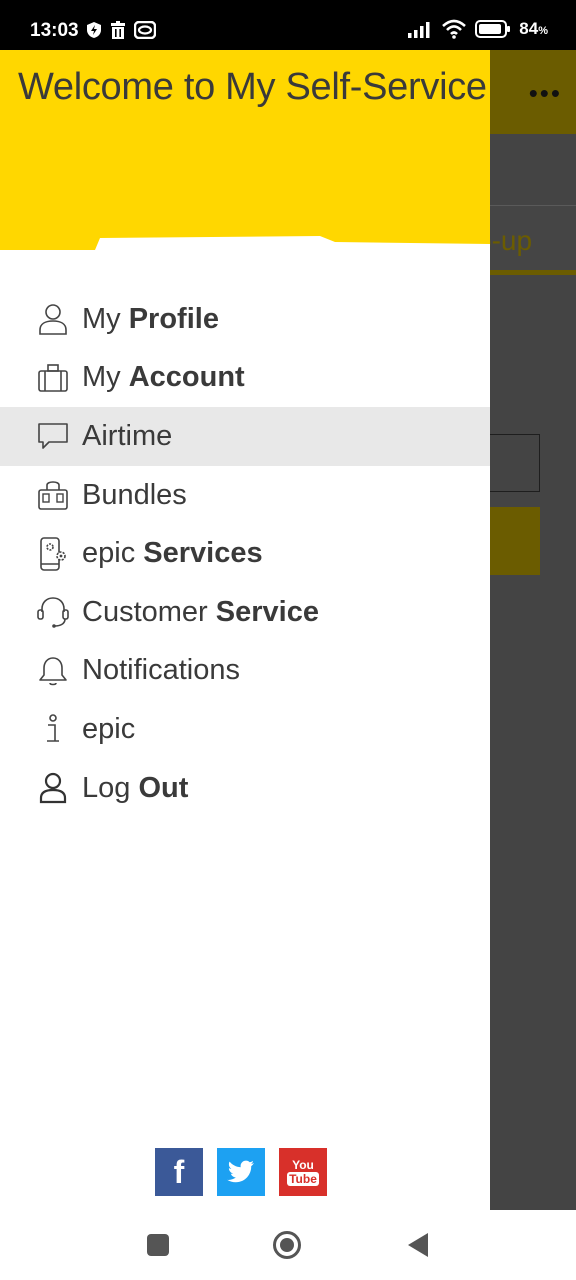  I want to click on info-icon, so click(53, 729).